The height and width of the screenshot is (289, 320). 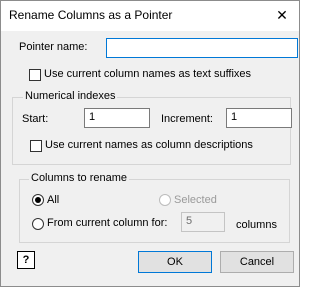 I want to click on increment-label: Increment:, so click(x=187, y=119).